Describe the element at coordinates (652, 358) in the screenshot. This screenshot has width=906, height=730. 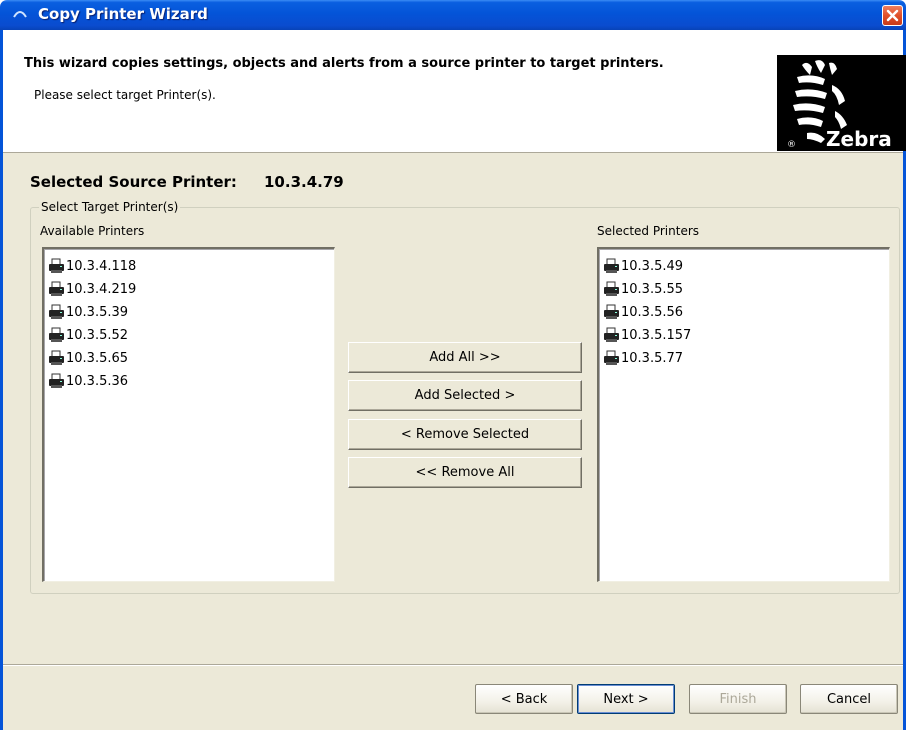
I see `printer-address: 10.3.5.77` at that location.